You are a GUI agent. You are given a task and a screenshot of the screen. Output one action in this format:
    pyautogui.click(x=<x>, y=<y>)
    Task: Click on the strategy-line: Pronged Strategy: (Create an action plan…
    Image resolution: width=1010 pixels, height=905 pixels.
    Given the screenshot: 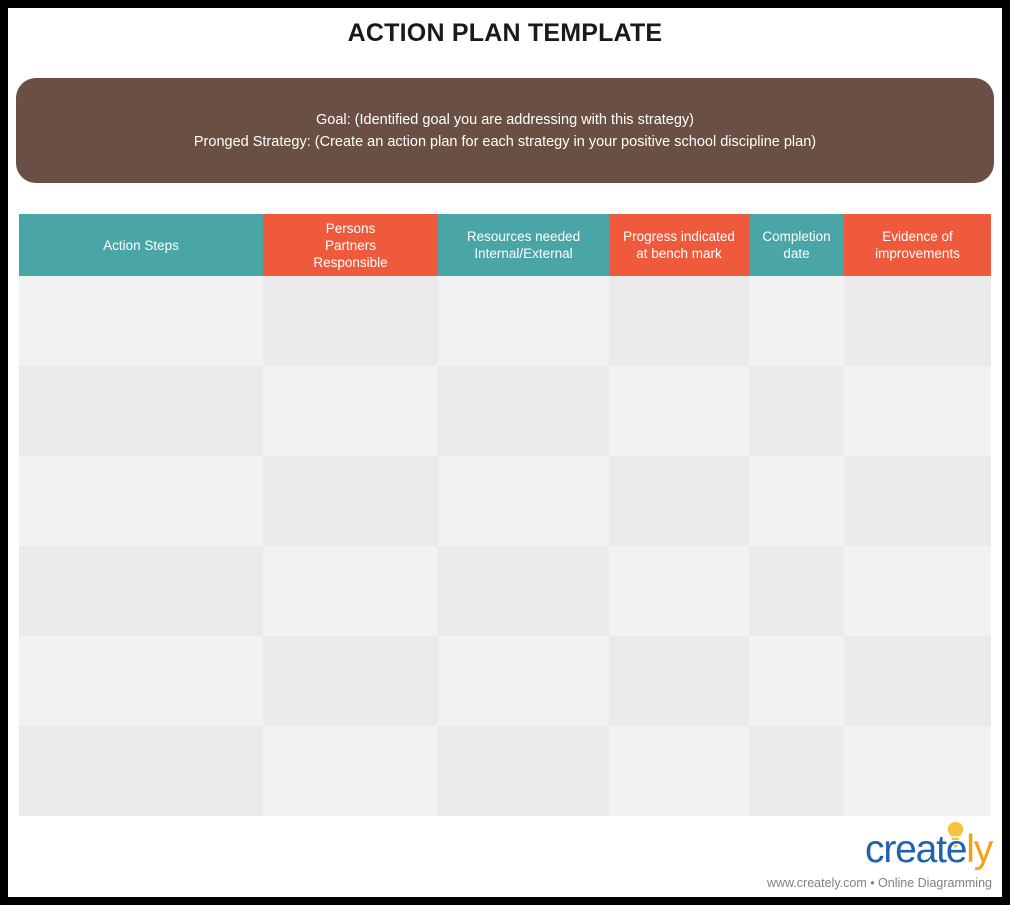 What is the action you would take?
    pyautogui.click(x=505, y=141)
    